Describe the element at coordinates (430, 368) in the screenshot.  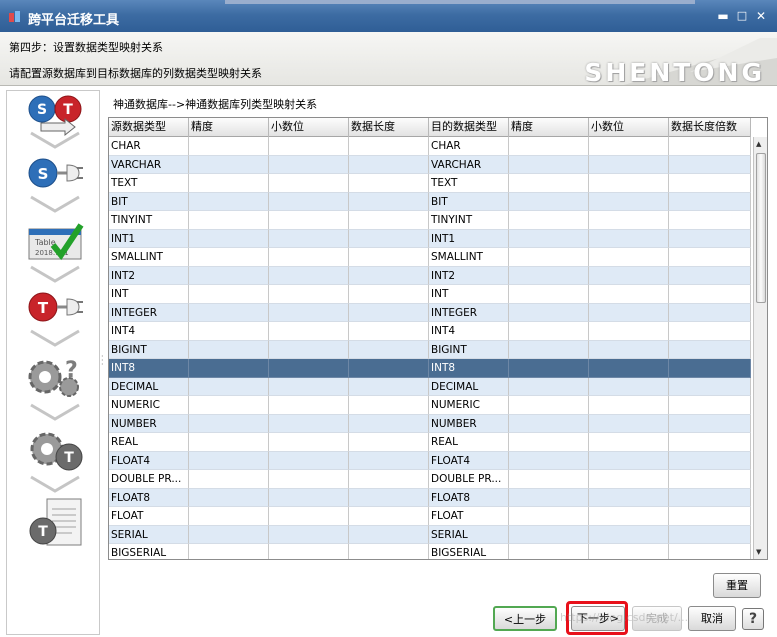
I see `table-row: INT8 INT8` at that location.